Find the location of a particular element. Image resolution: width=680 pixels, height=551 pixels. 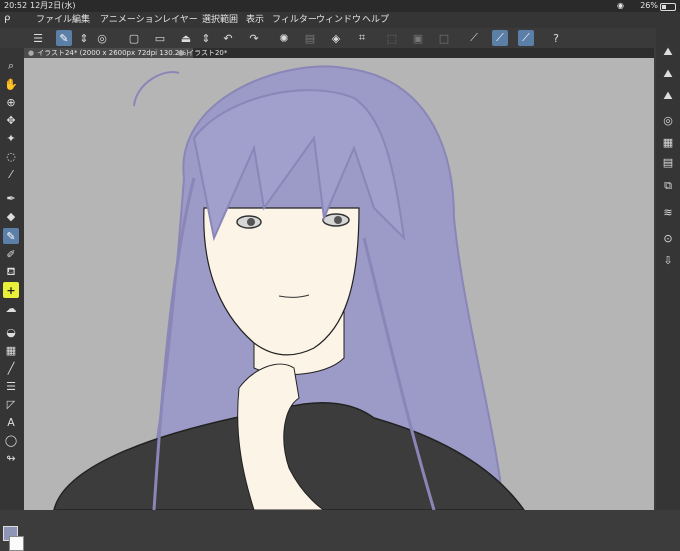

open-file-icon: ▭ is located at coordinates (160, 38).